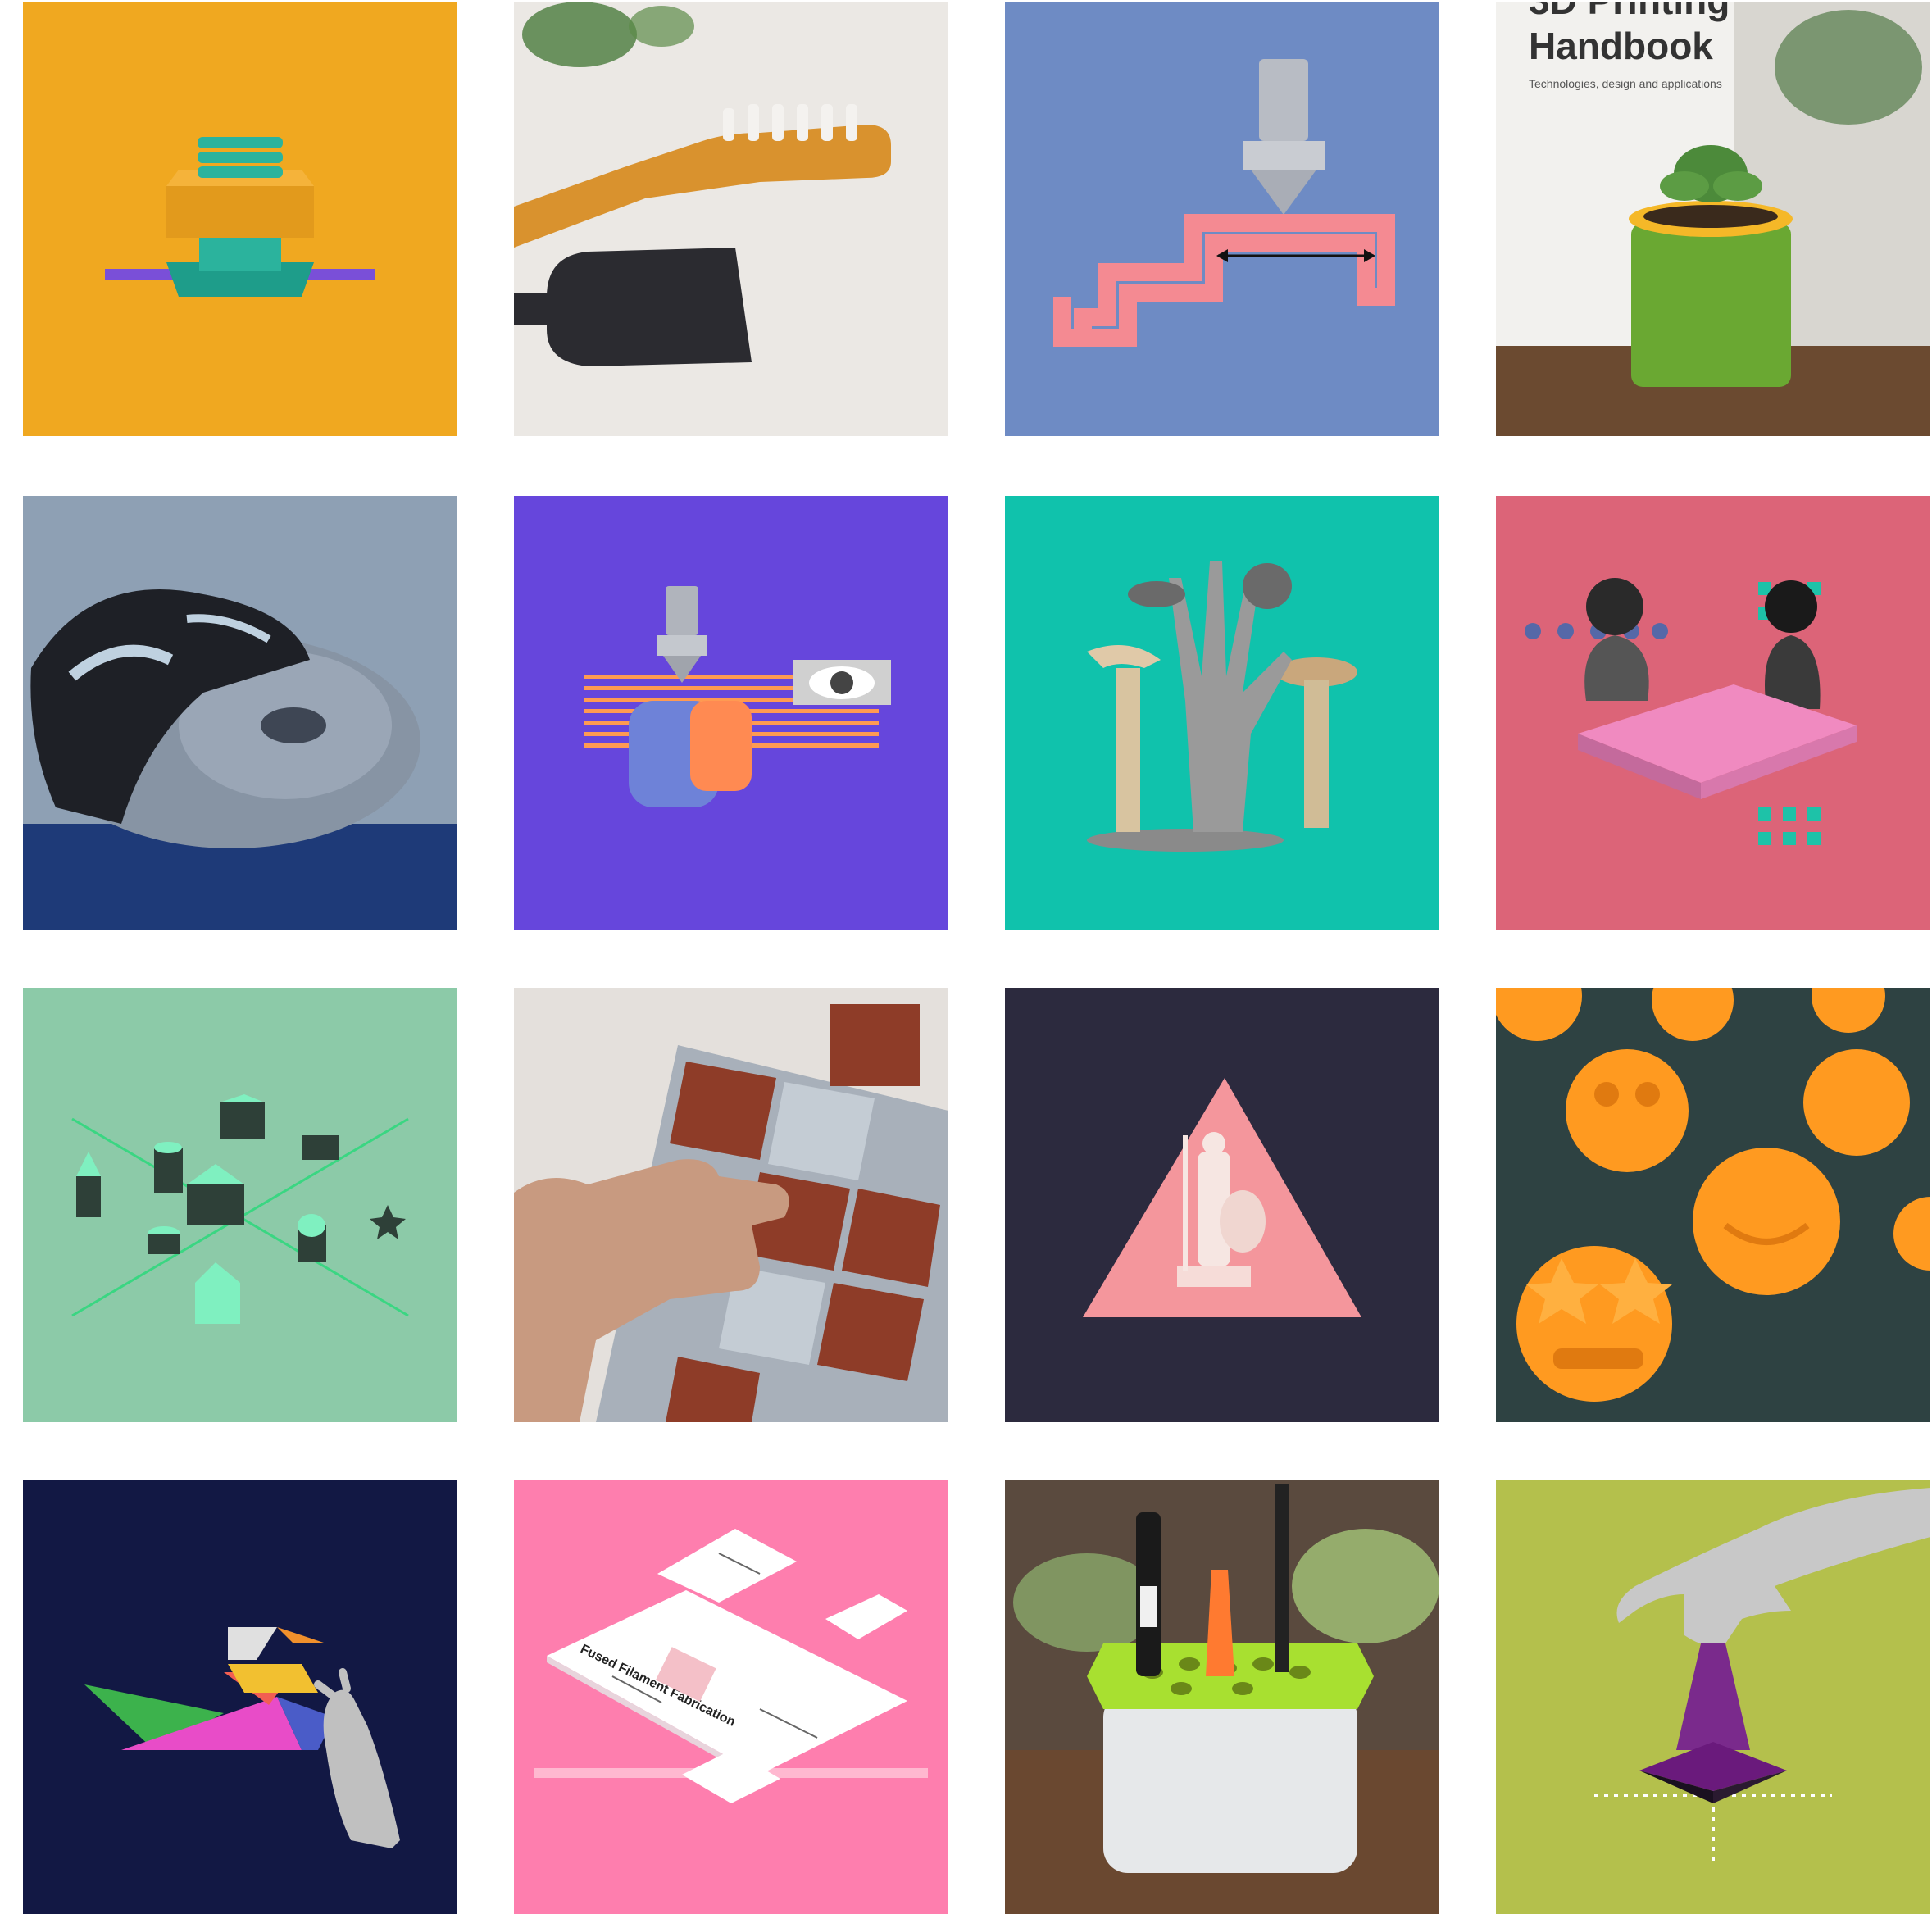 The image size is (1932, 1914). What do you see at coordinates (1621, 46) in the screenshot?
I see `book-subtitle: Handbook` at bounding box center [1621, 46].